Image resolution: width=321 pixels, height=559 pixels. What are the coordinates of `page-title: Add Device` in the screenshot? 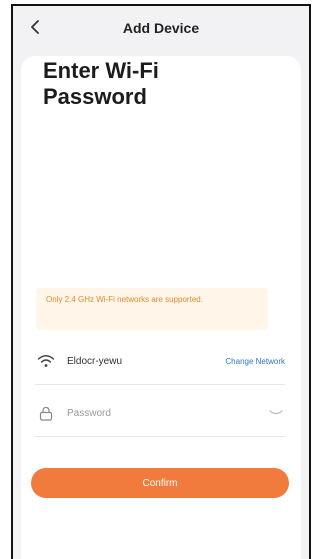 It's located at (161, 28).